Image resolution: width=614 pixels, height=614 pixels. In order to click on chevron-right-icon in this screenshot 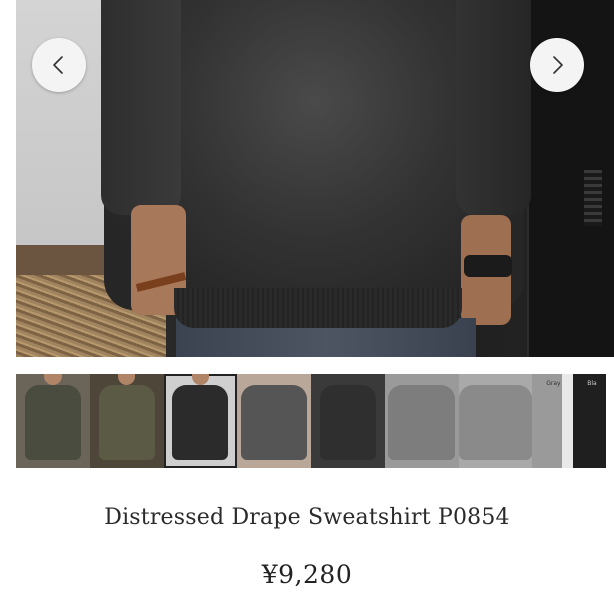, I will do `click(558, 65)`.